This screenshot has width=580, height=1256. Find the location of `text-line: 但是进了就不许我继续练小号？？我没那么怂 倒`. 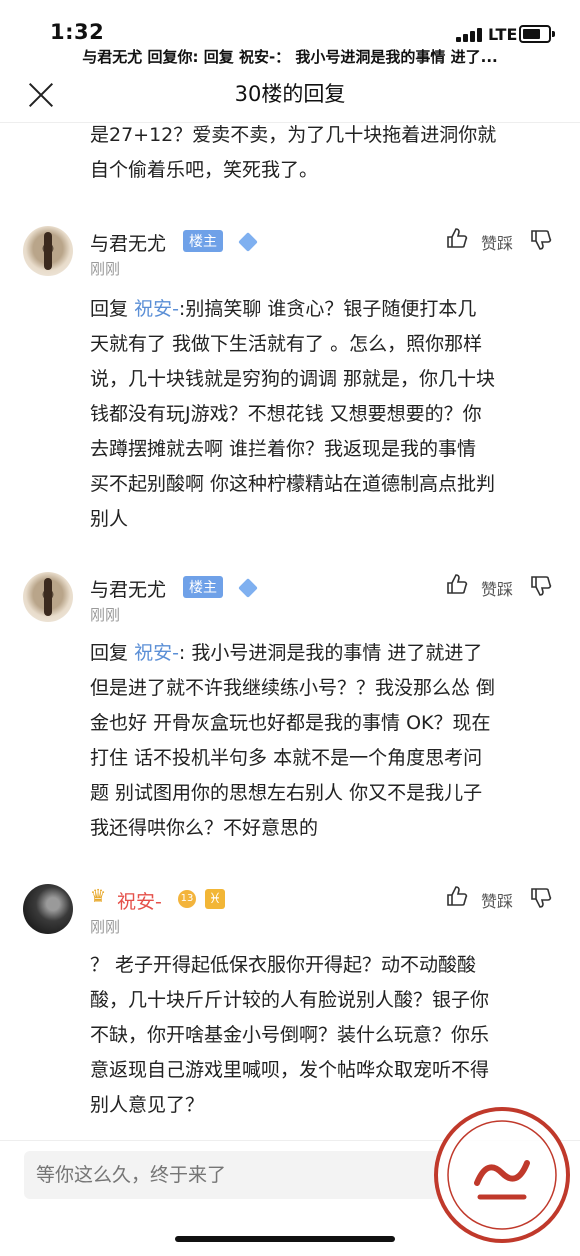

text-line: 但是进了就不许我继续练小号？？我没那么怂 倒 is located at coordinates (293, 688).